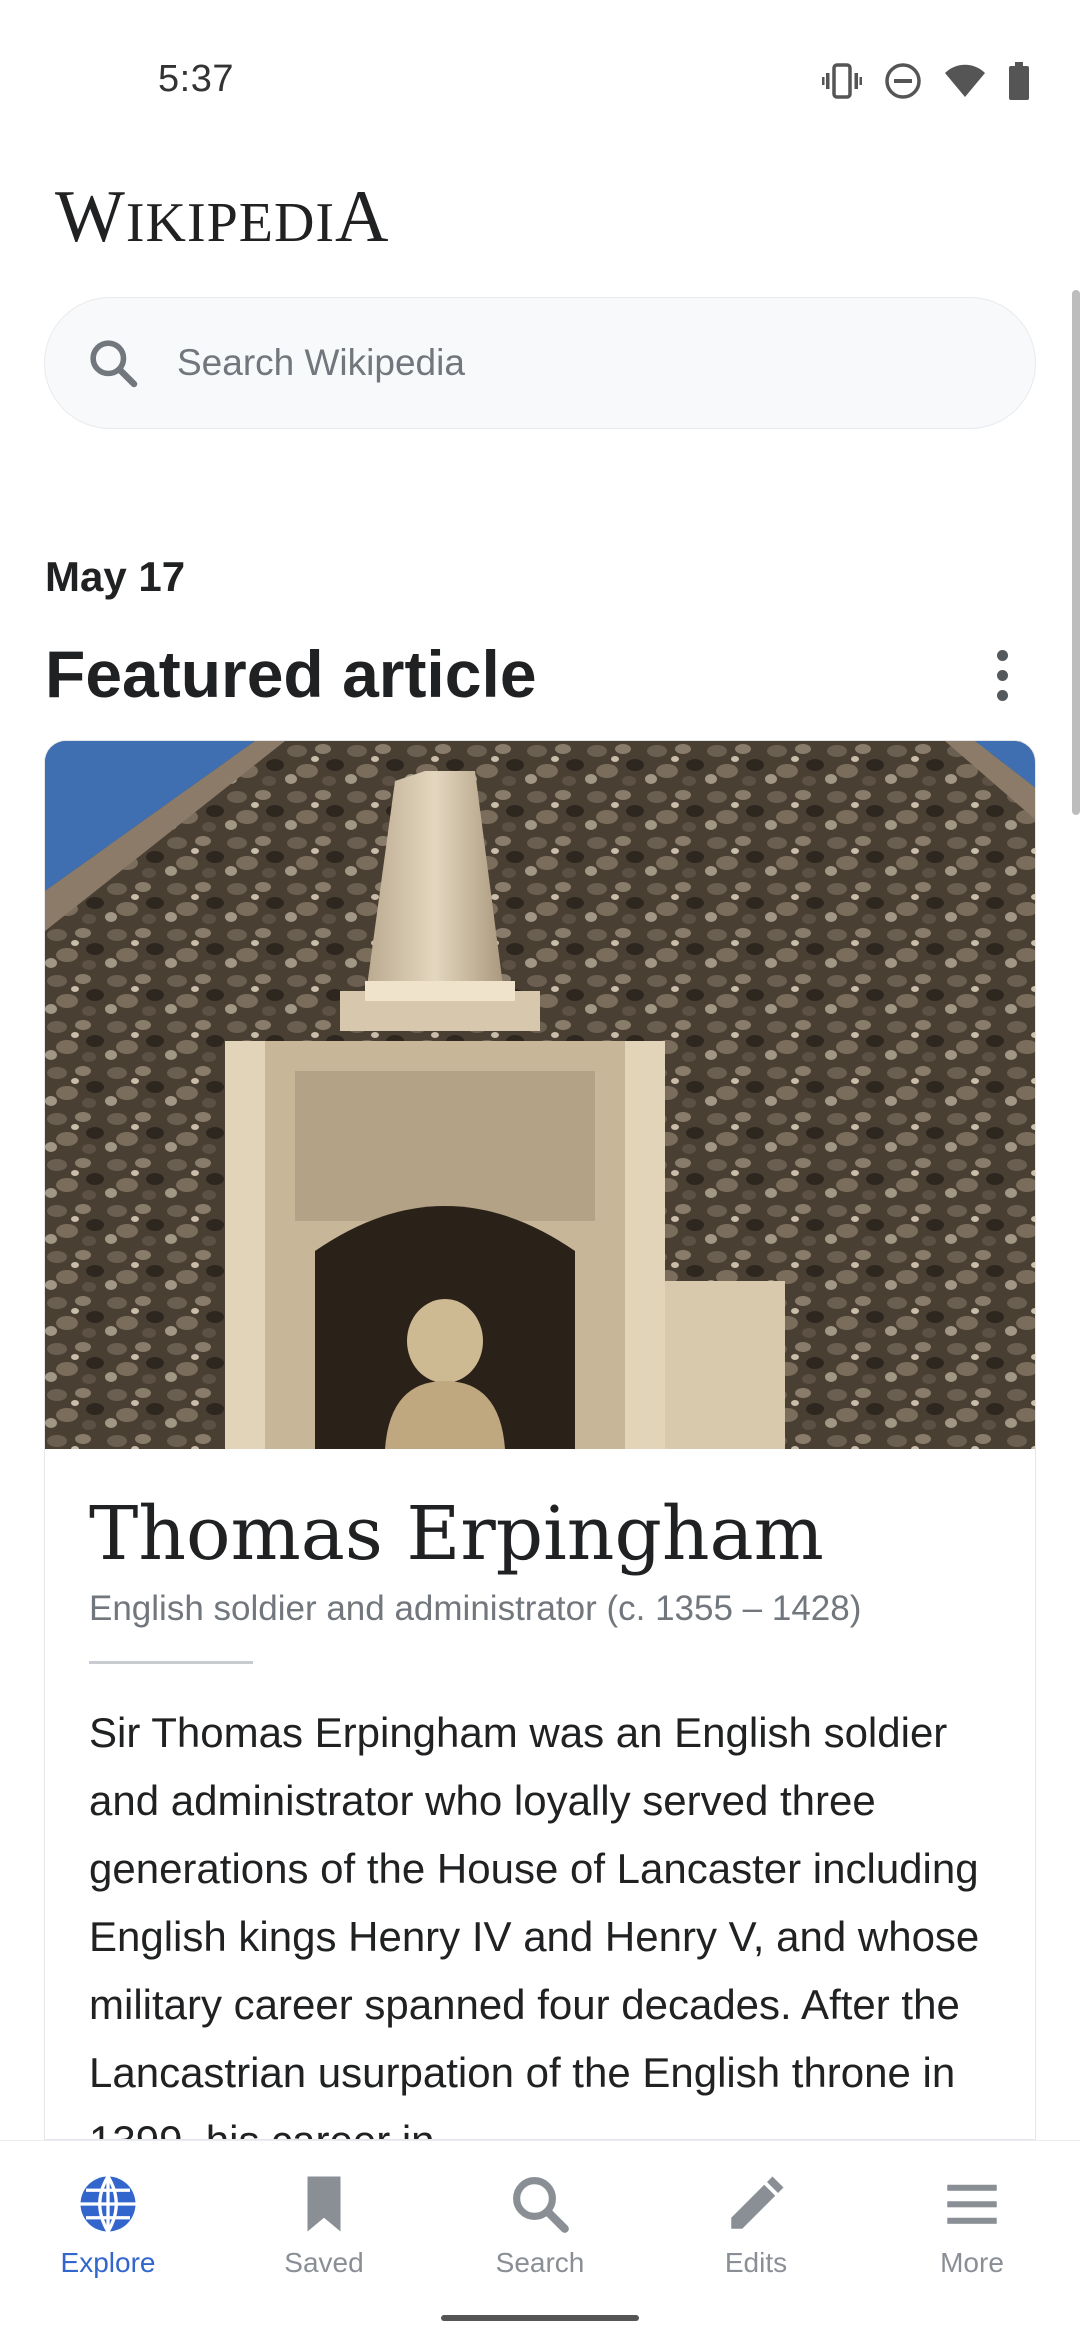  What do you see at coordinates (321, 362) in the screenshot?
I see `search-placeholder: Search Wikipedia` at bounding box center [321, 362].